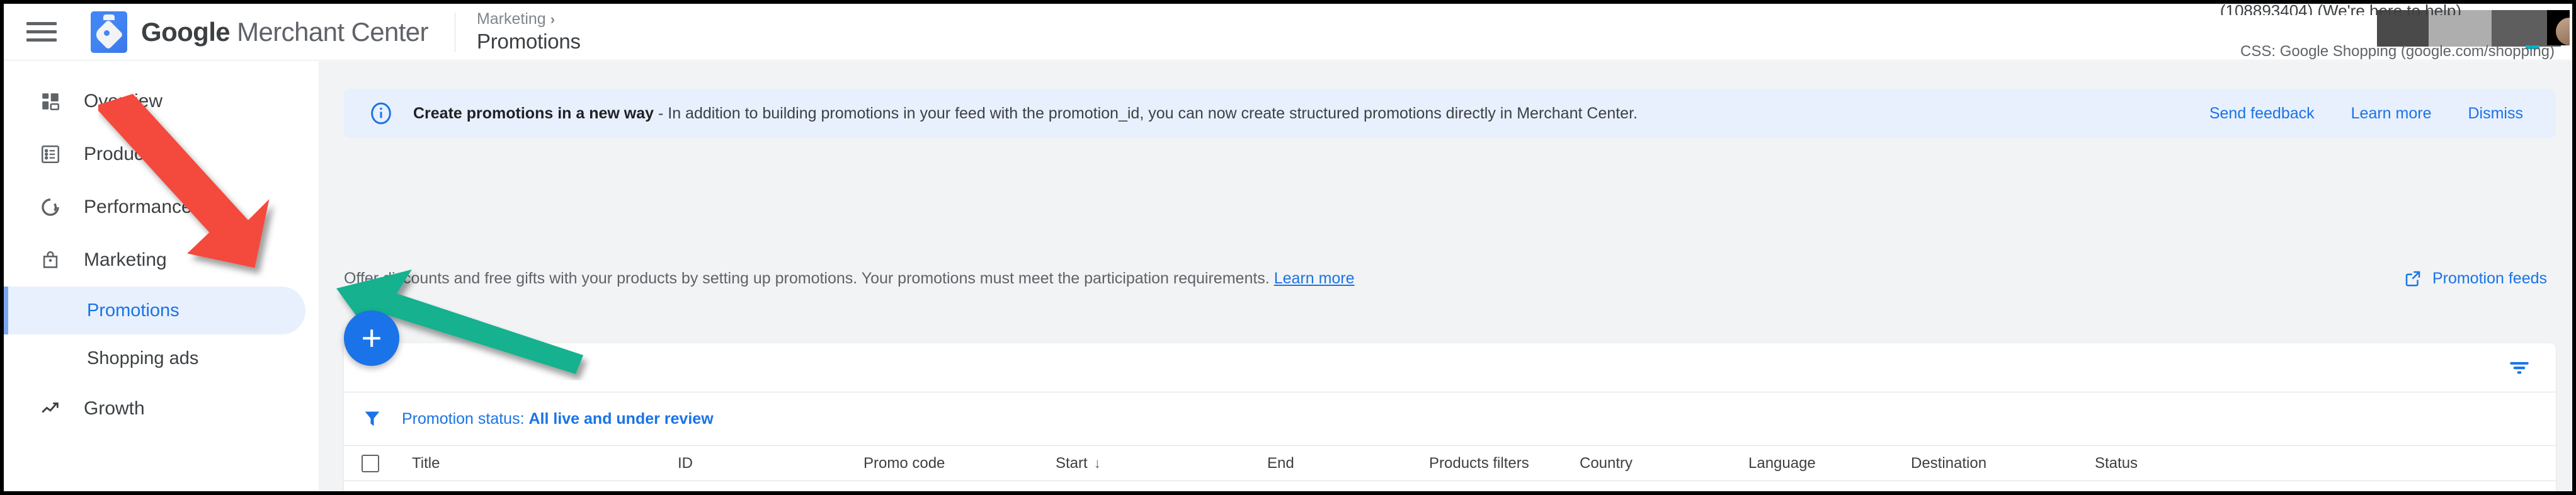 This screenshot has height=495, width=2576. I want to click on promotion-feeds-link: Promotion feeds, so click(2479, 278).